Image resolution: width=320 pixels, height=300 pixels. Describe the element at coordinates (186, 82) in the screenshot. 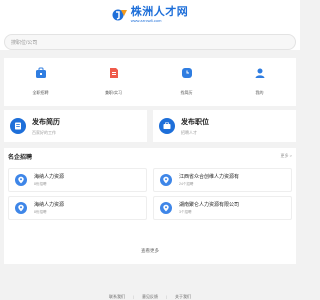

I see `quick-item-resume: 找简历` at that location.